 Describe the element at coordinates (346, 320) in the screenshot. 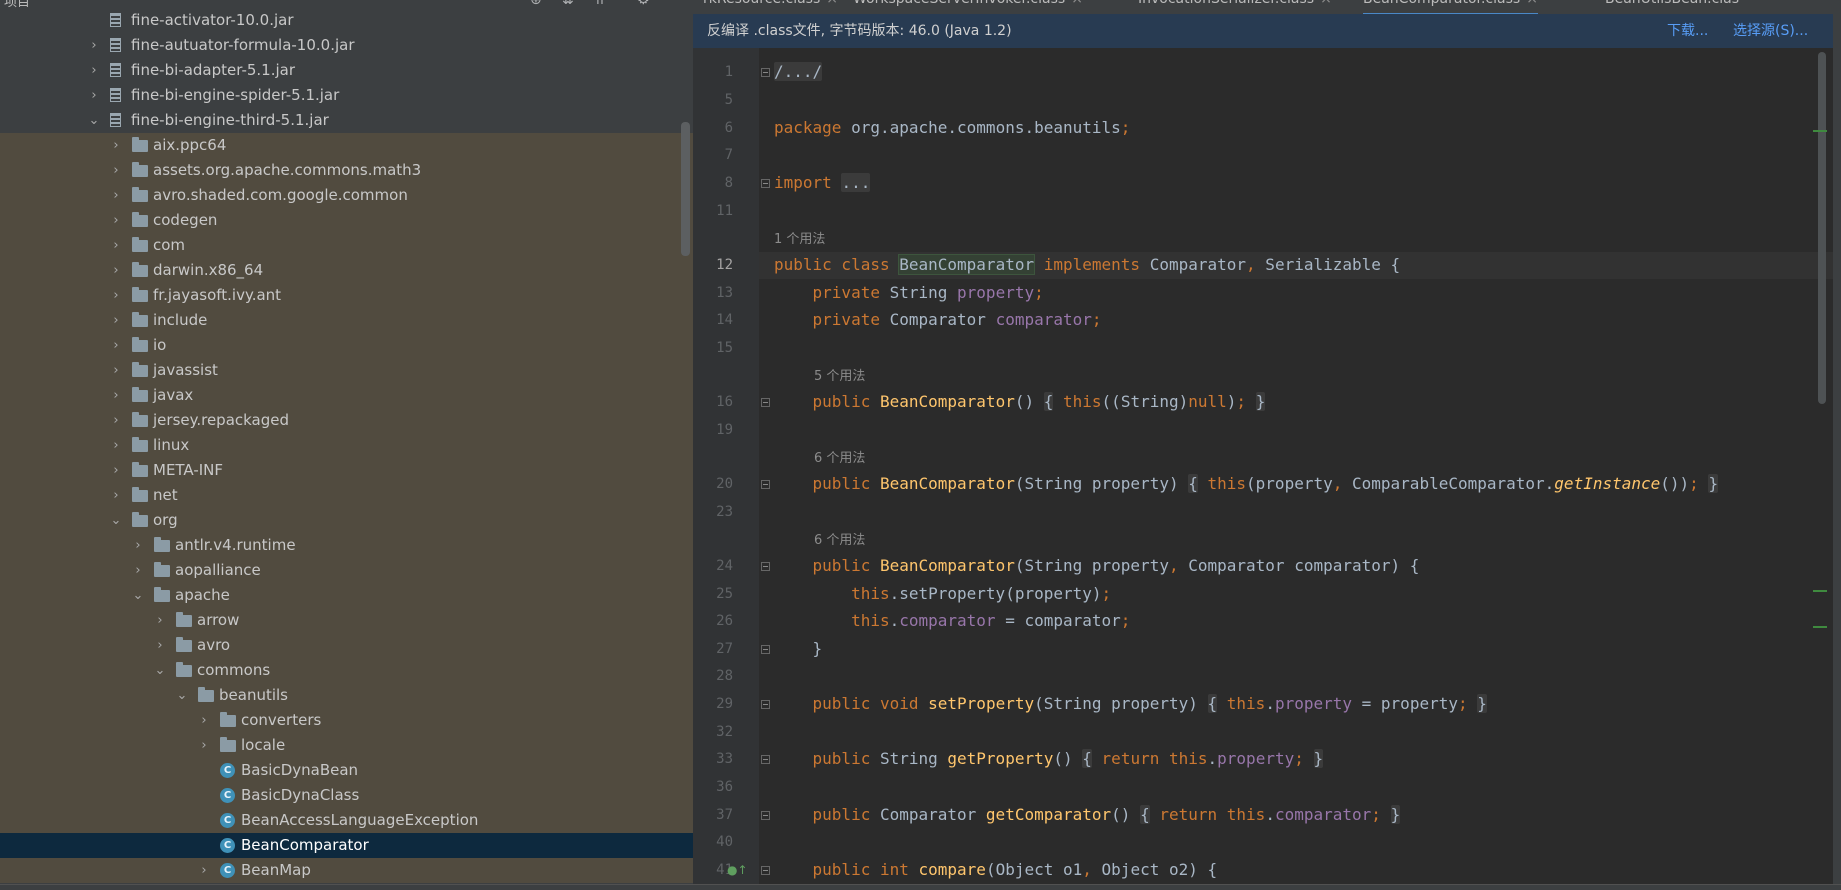

I see `tree-item: › include` at that location.